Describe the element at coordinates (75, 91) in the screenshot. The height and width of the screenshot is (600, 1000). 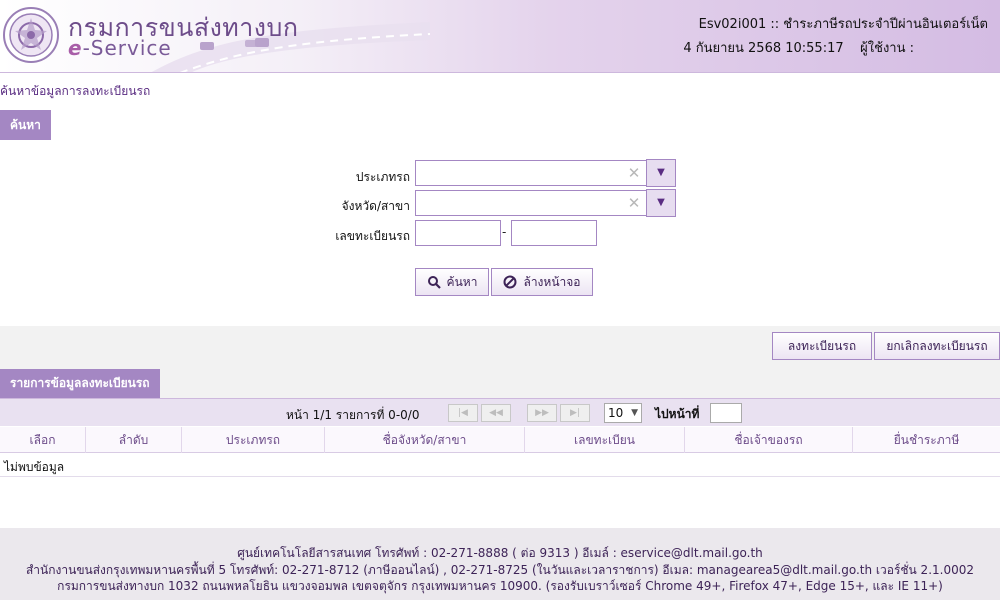
I see `breadcrumb: ค้นหาข้อมูลการลงทะเบียนรถ` at that location.